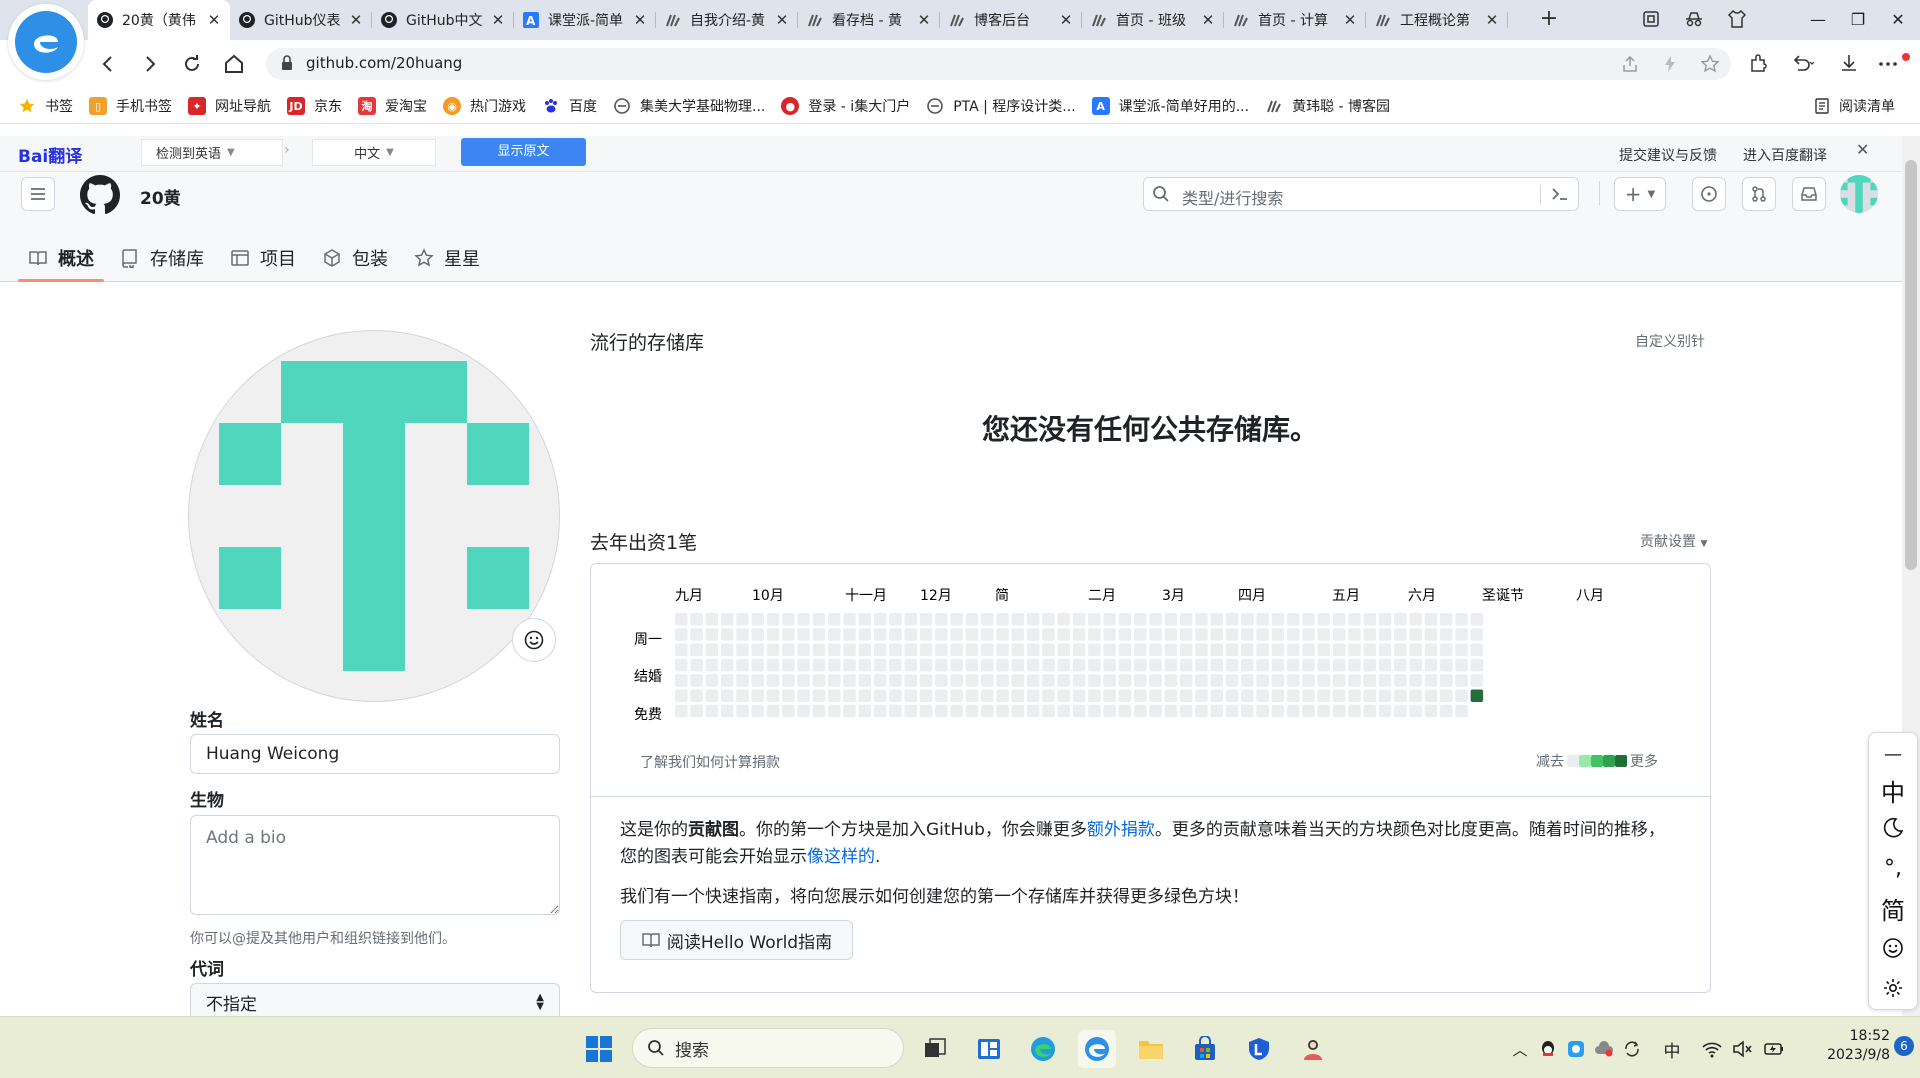 This screenshot has height=1078, width=1920. Describe the element at coordinates (1652, 20) in the screenshot. I see `collections-icon` at that location.